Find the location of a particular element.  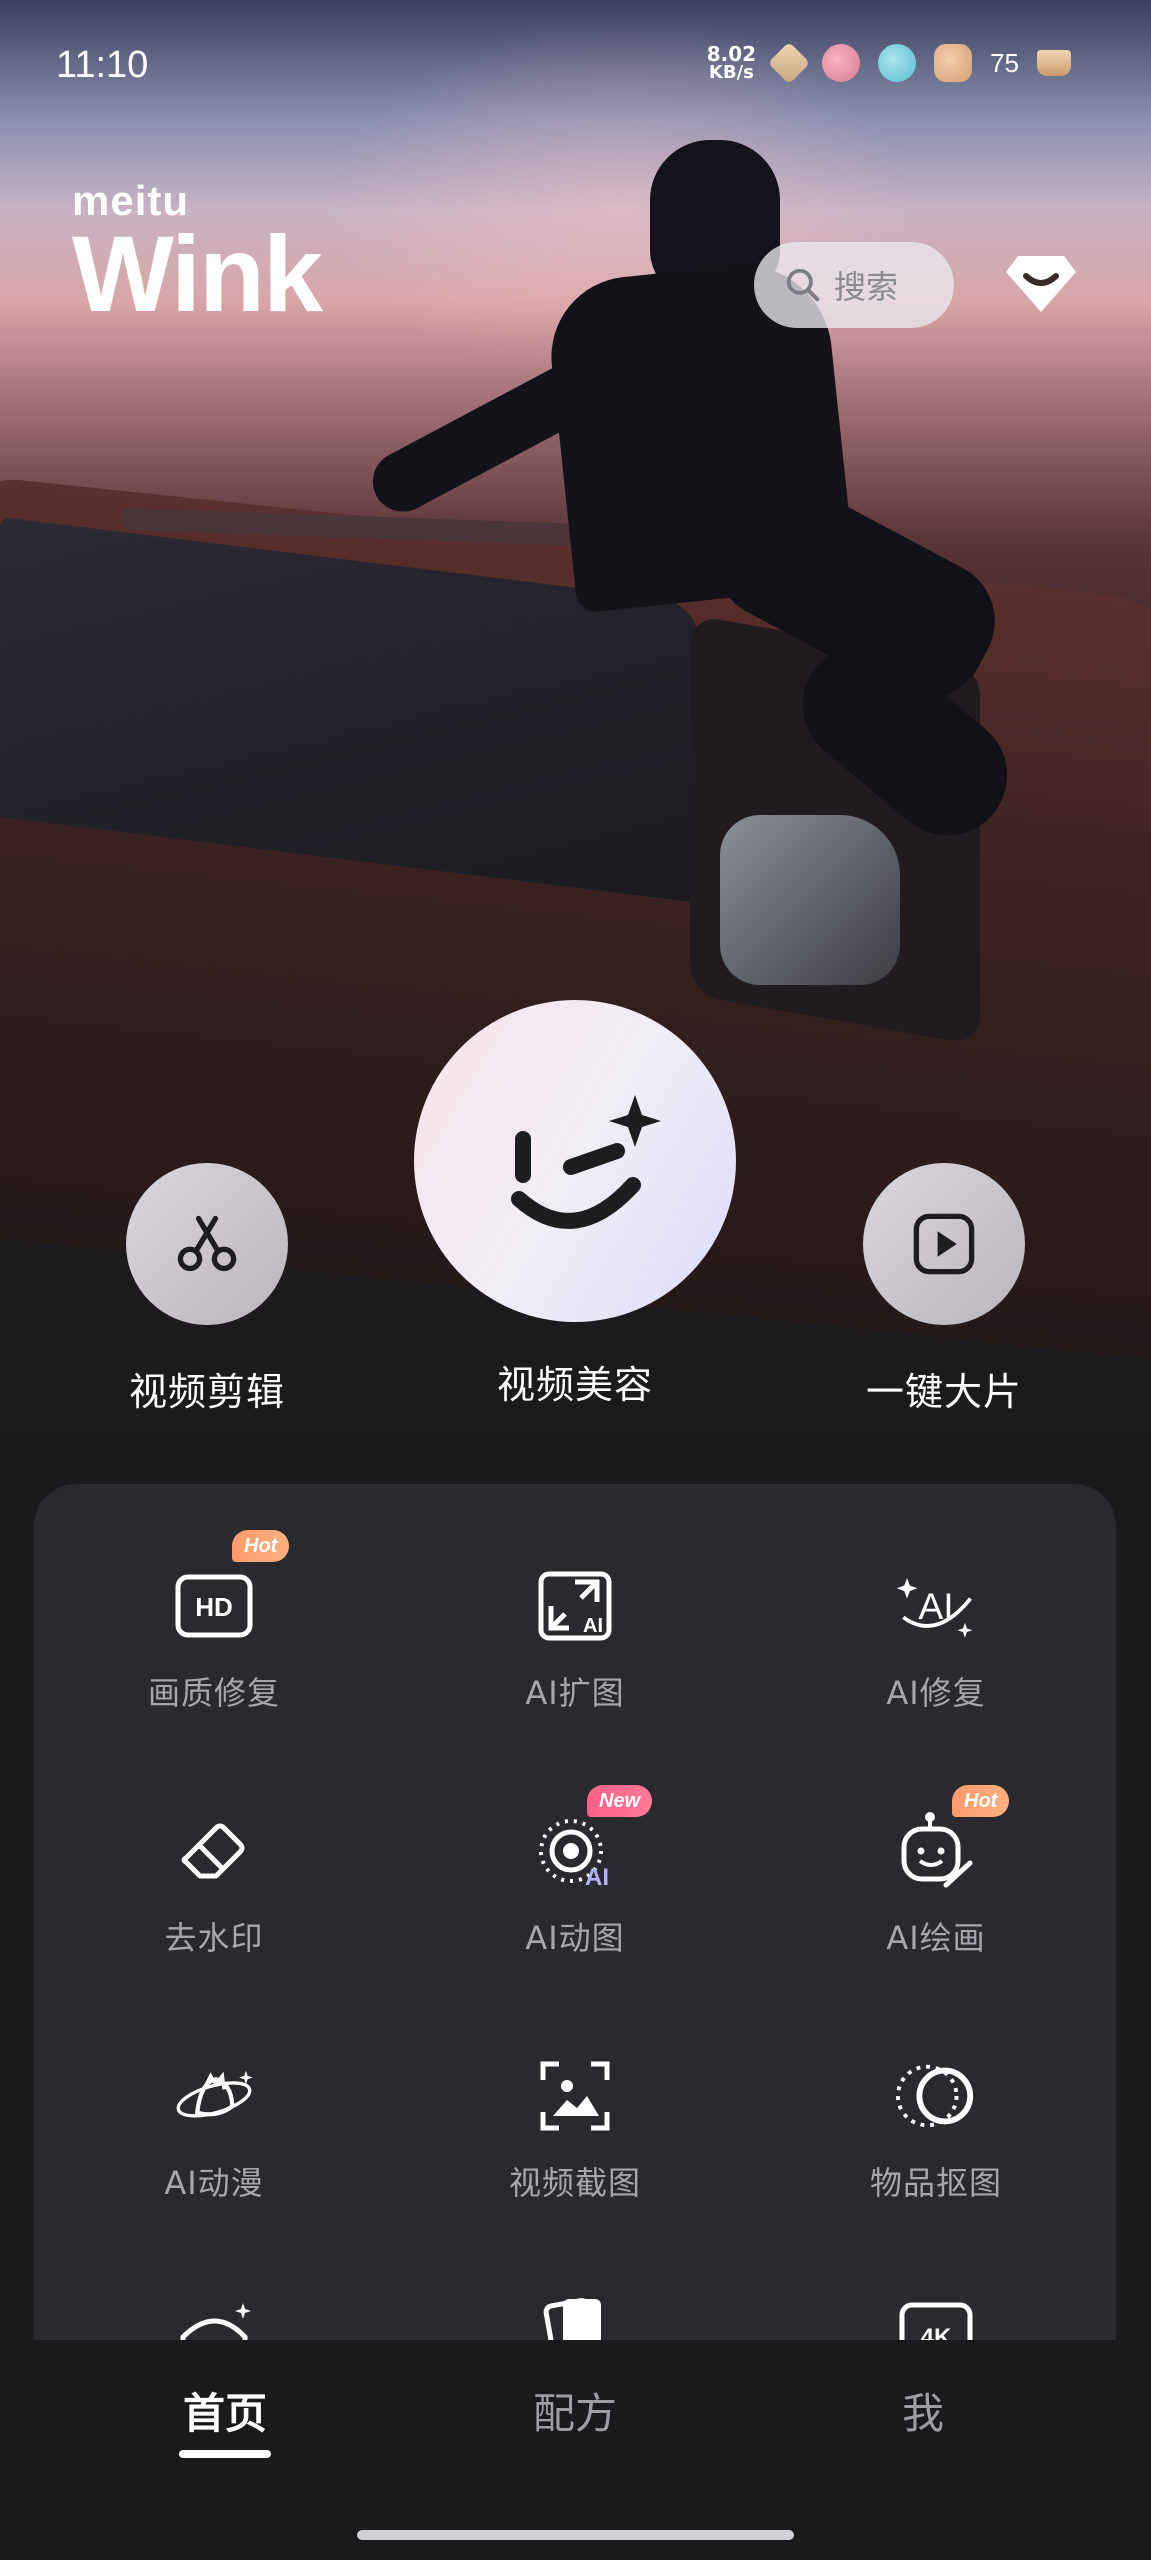

video-edit-button: 视频剪辑 is located at coordinates (207, 1289).